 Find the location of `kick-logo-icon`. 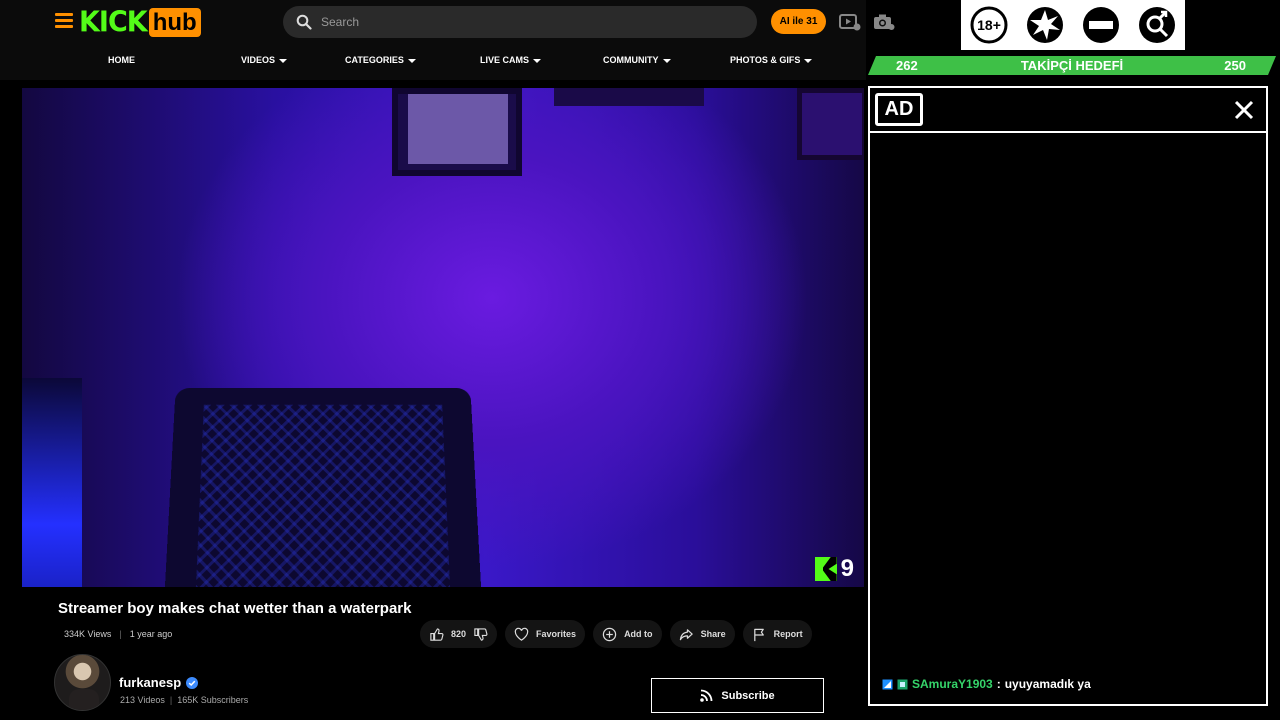

kick-logo-icon is located at coordinates (825, 569).